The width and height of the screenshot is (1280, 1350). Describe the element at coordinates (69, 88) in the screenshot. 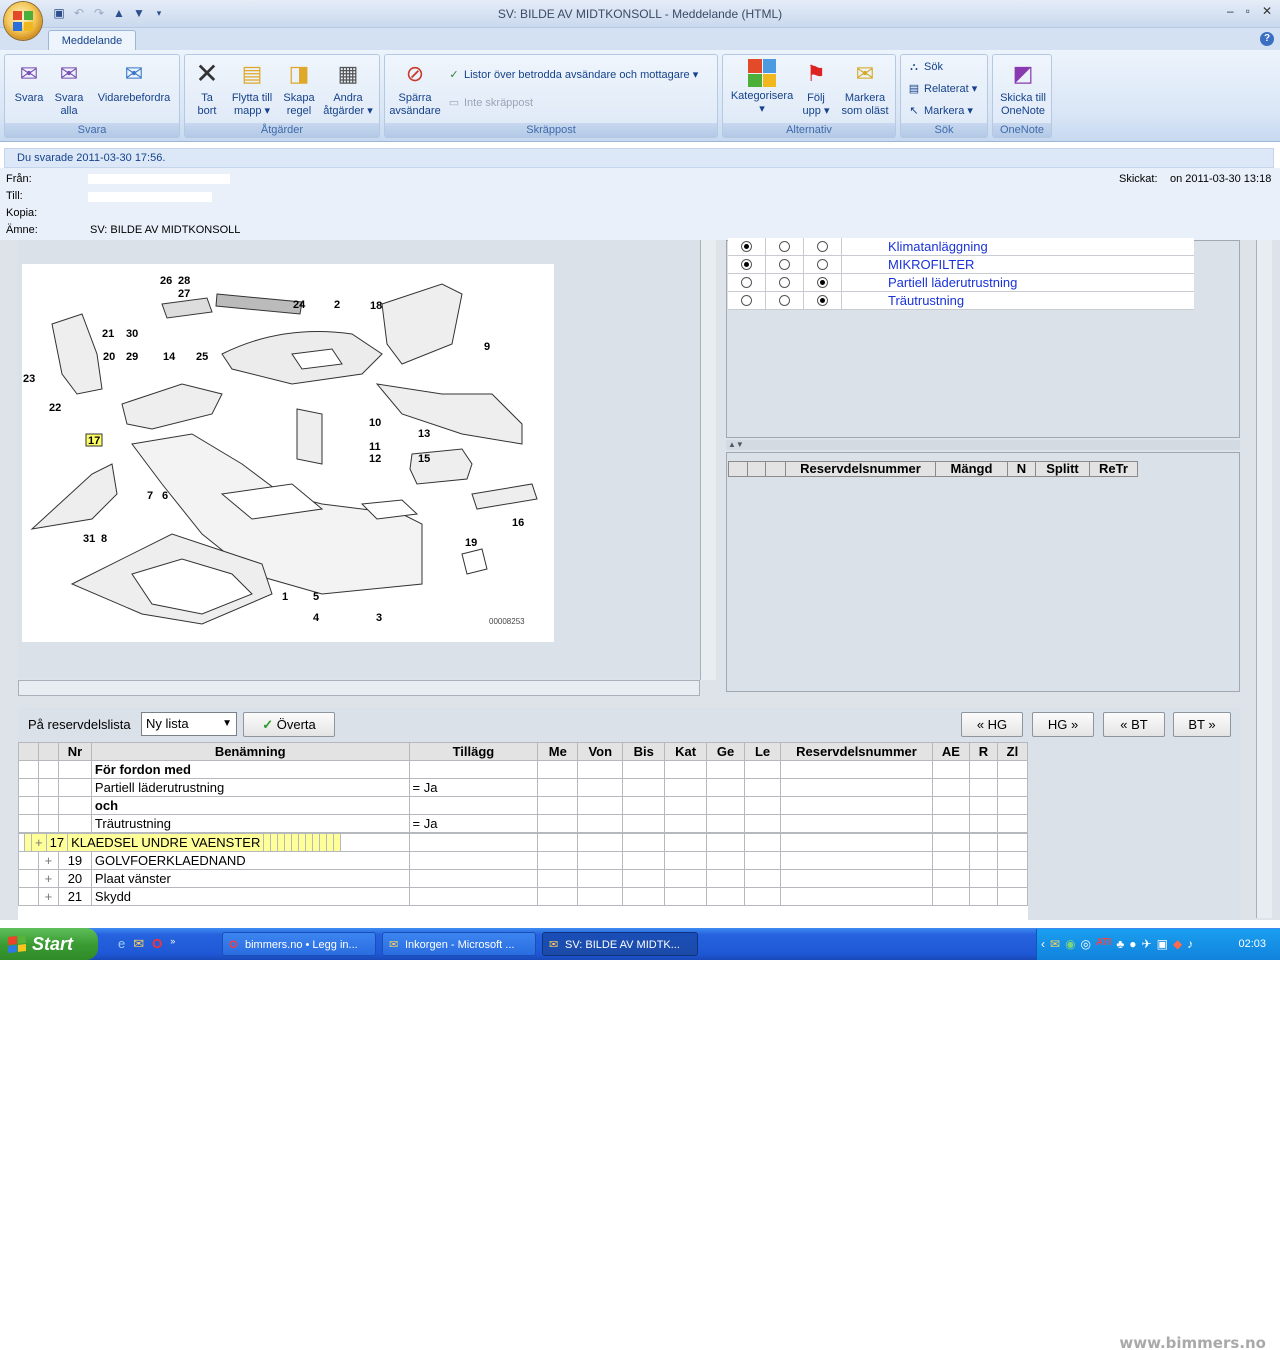

I see `reply-all-button: ✉ Svara alla` at that location.